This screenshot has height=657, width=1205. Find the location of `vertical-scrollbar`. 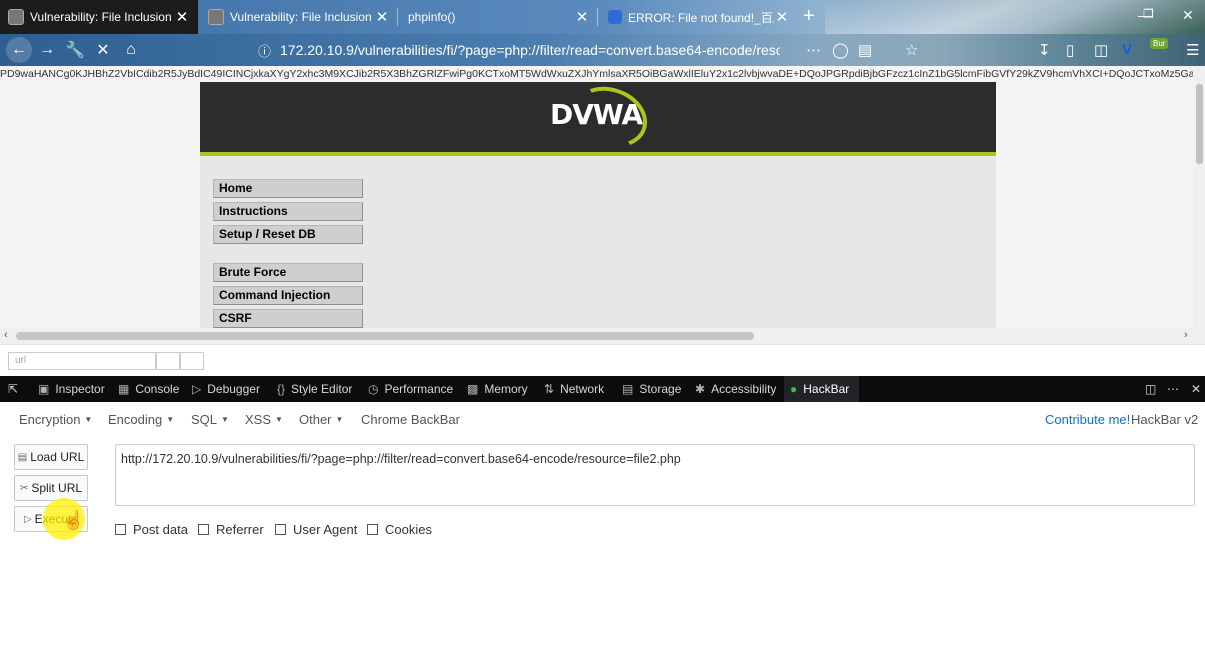

vertical-scrollbar is located at coordinates (1199, 197).